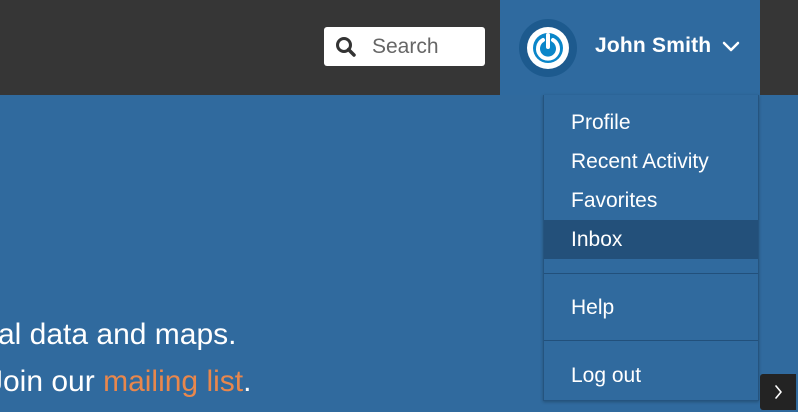 The height and width of the screenshot is (412, 798). I want to click on menu-item-favorites: Favorites, so click(651, 200).